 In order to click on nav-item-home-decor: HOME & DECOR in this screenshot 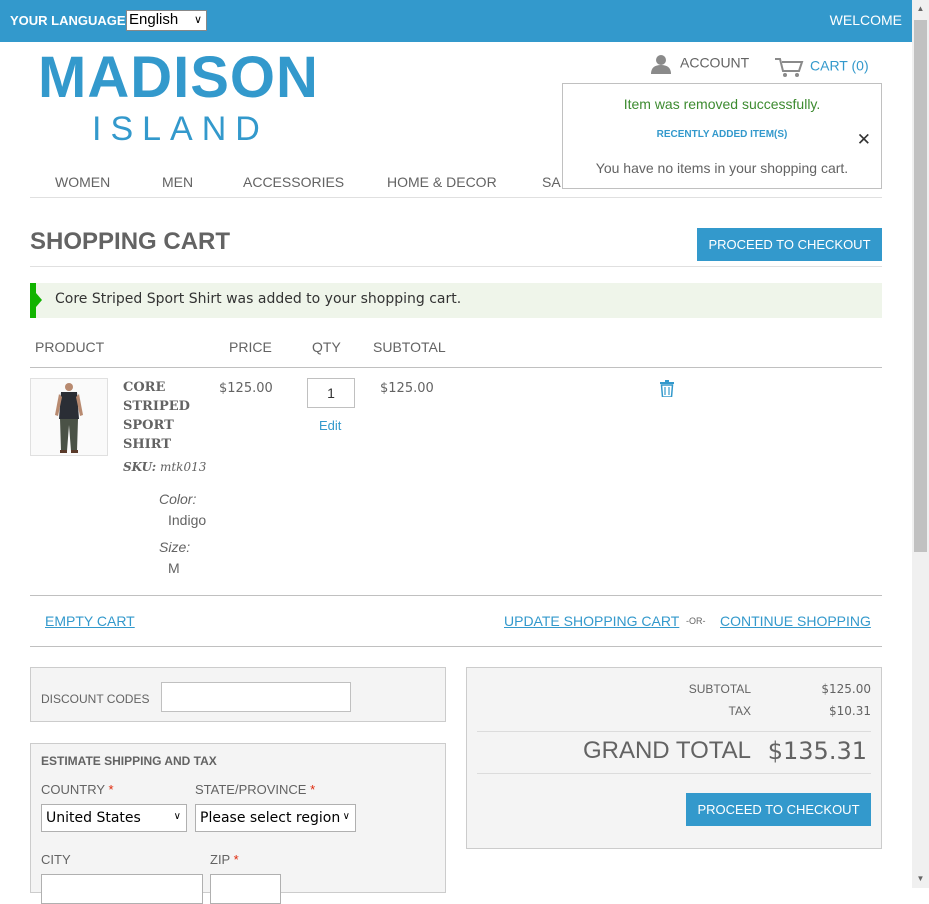, I will do `click(442, 182)`.